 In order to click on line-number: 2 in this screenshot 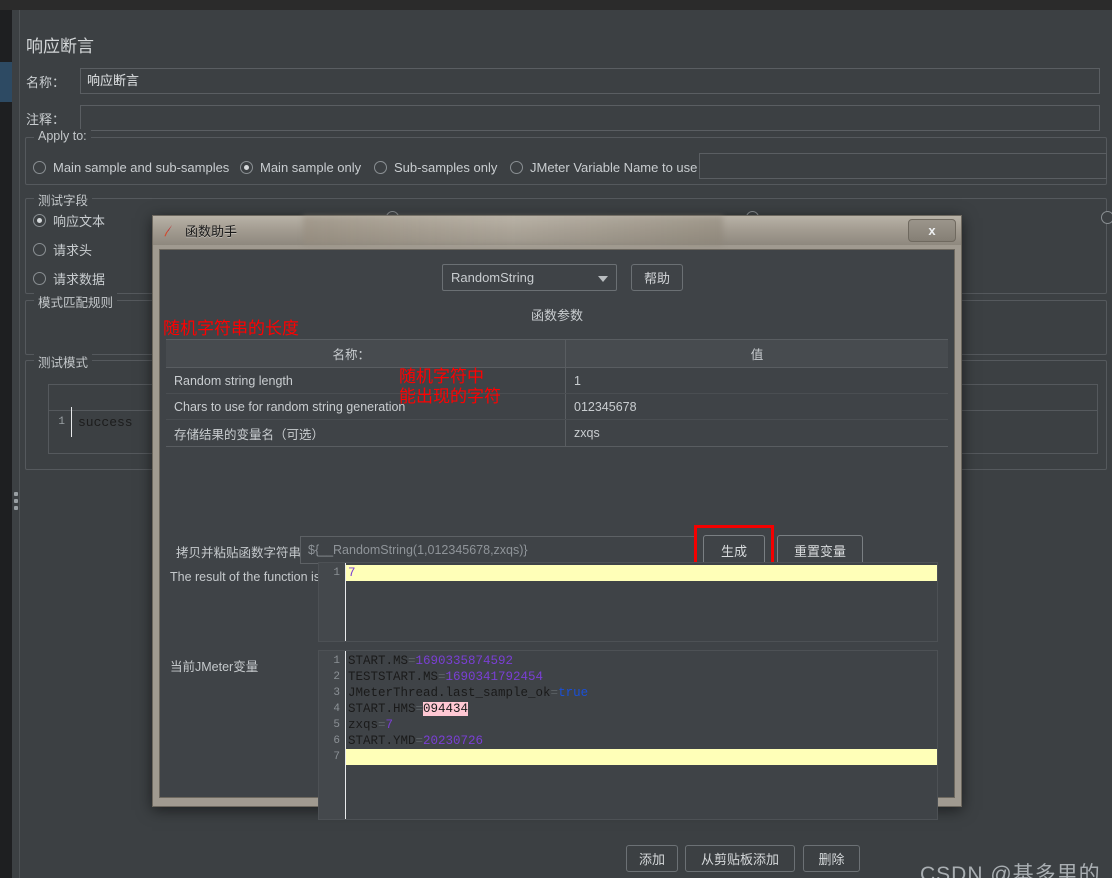, I will do `click(336, 677)`.